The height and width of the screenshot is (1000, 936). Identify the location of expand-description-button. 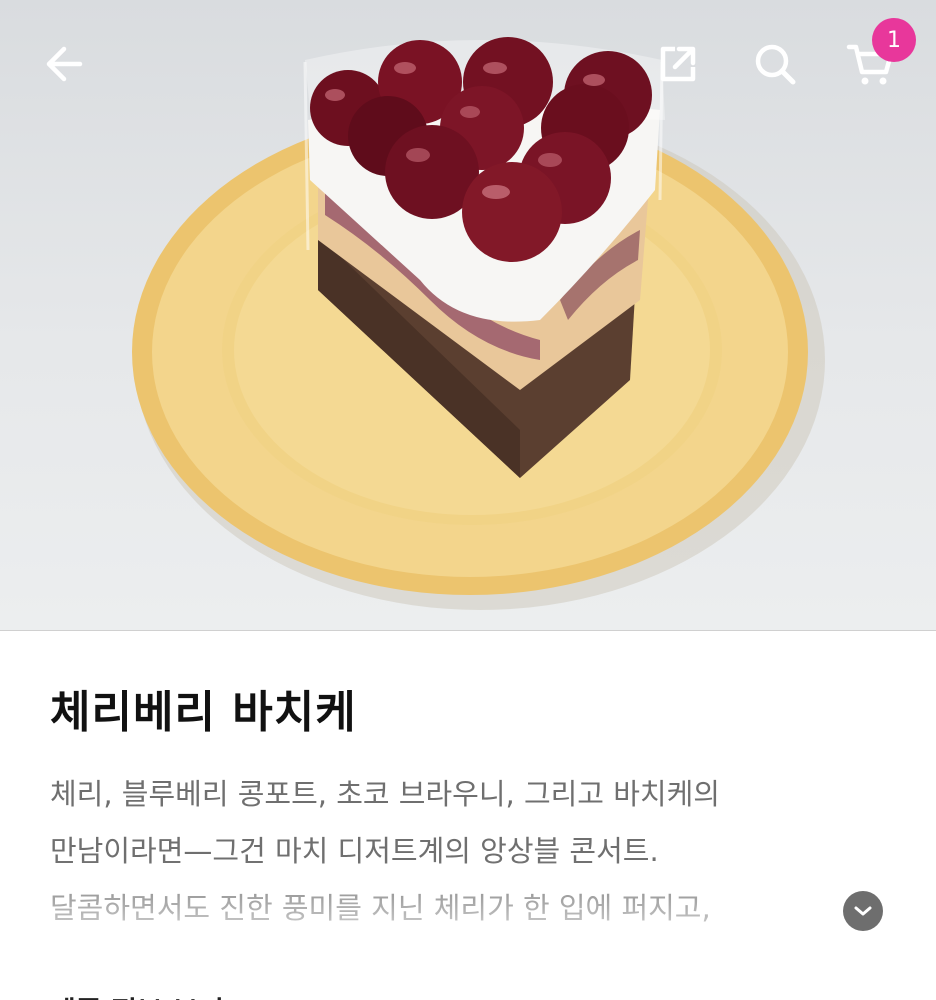
(863, 911).